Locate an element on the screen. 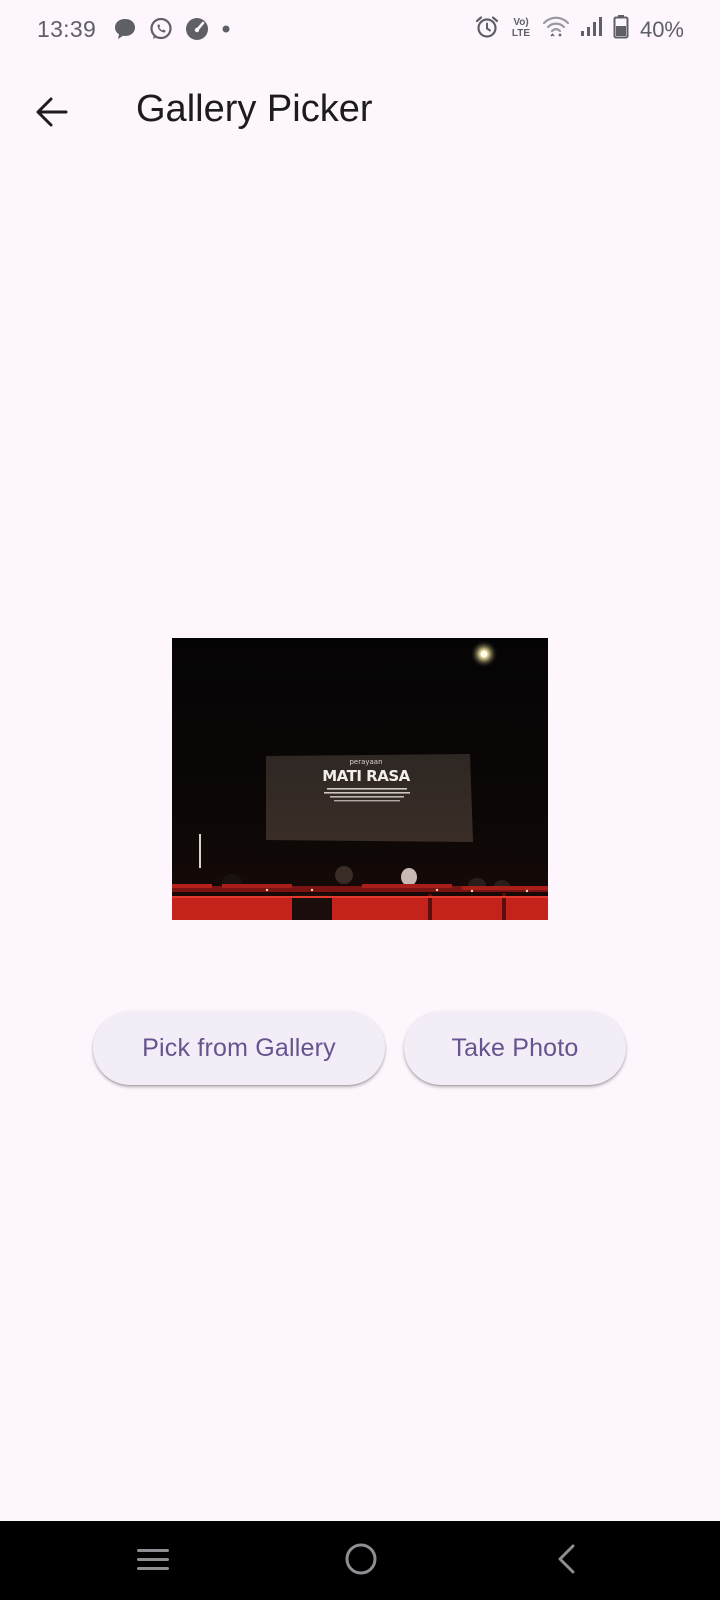 The height and width of the screenshot is (1600, 720). nav-back-icon is located at coordinates (567, 1561).